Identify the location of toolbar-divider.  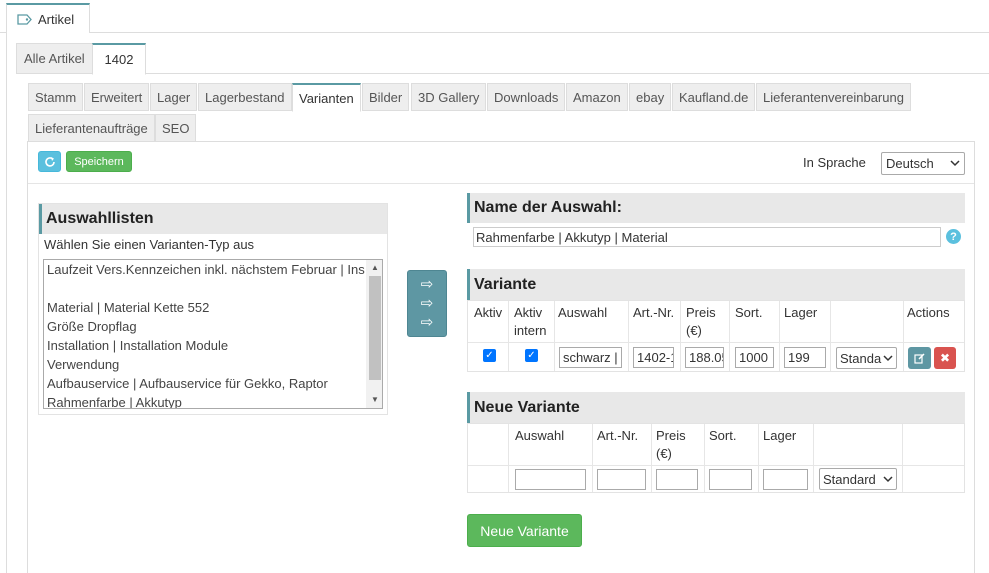
(501, 183).